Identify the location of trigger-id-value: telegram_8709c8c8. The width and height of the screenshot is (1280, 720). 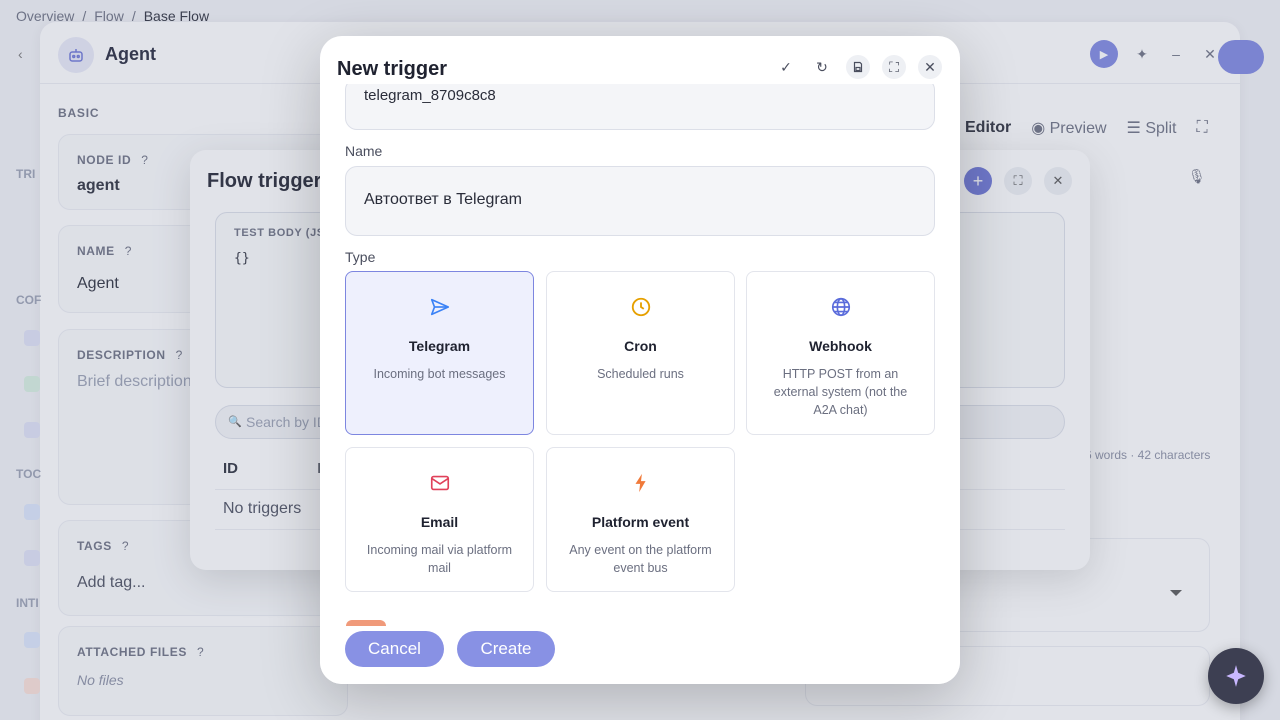
(430, 95).